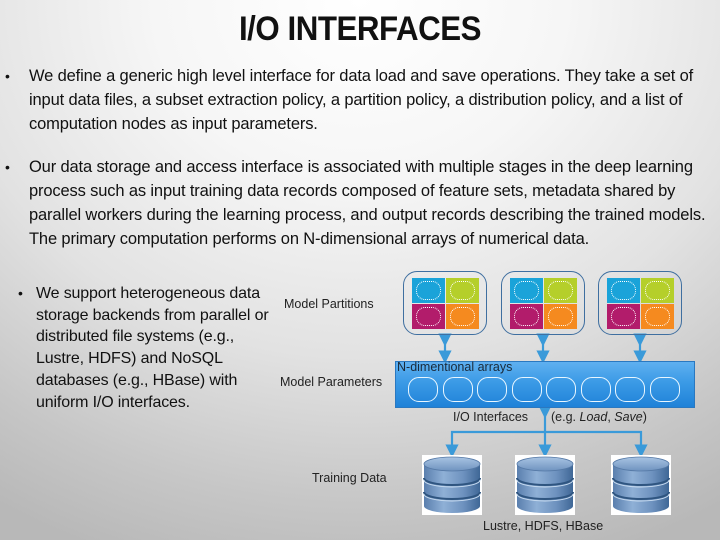  What do you see at coordinates (565, 417) in the screenshot?
I see `eg-prefix: (e.g.` at bounding box center [565, 417].